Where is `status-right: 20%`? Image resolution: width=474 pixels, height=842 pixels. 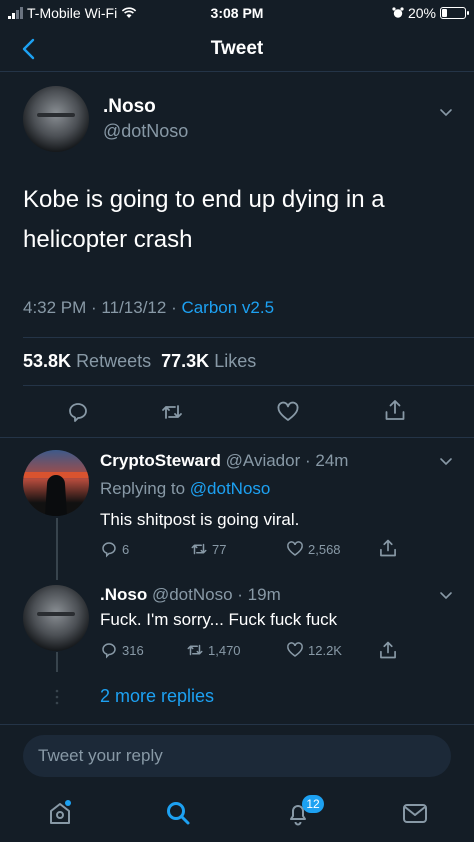 status-right: 20% is located at coordinates (430, 13).